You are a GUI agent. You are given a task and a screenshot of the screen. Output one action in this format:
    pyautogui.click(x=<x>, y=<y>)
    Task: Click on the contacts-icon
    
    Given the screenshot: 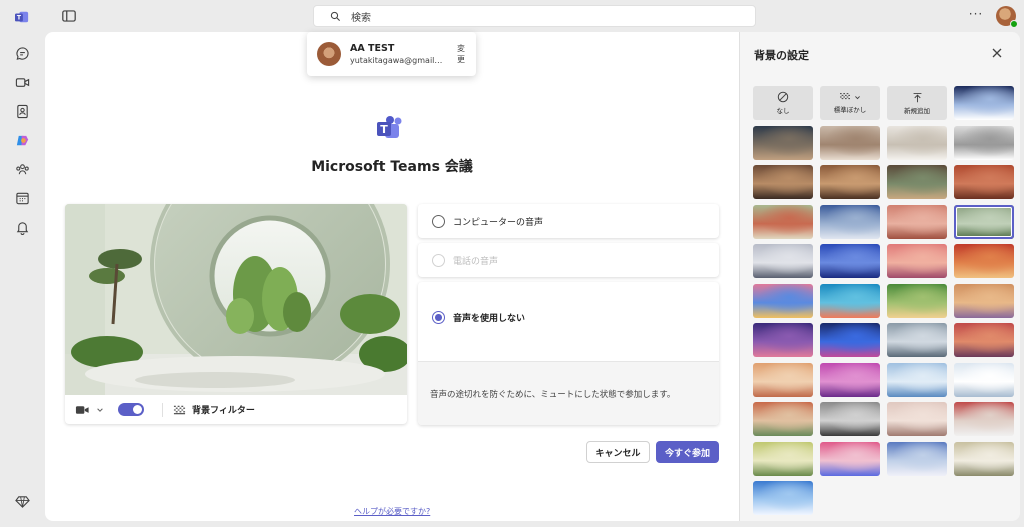 What is the action you would take?
    pyautogui.click(x=22, y=111)
    